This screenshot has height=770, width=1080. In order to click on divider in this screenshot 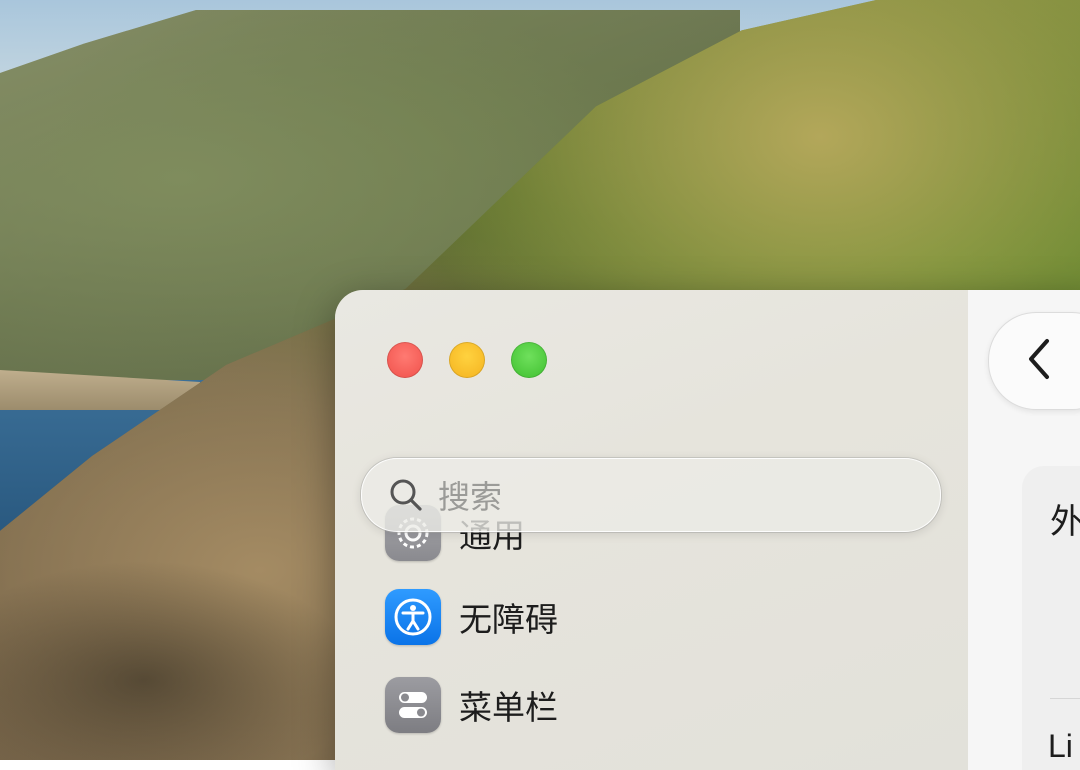, I will do `click(1065, 698)`.